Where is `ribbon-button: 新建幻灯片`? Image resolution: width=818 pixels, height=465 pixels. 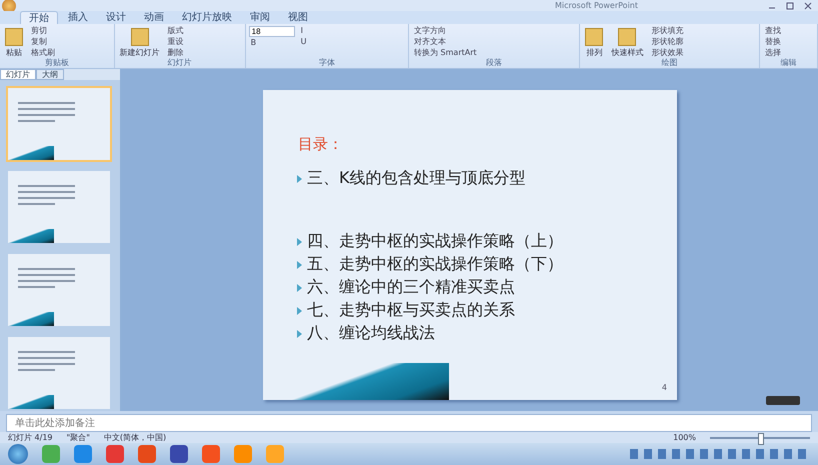 ribbon-button: 新建幻灯片 is located at coordinates (140, 41).